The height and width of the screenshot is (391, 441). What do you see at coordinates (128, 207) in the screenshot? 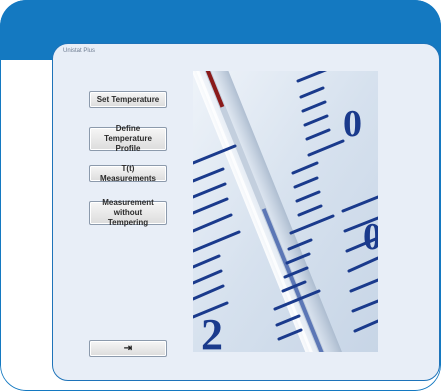
I see `measurement-without-tempering-label-line1: Measurement without` at bounding box center [128, 207].